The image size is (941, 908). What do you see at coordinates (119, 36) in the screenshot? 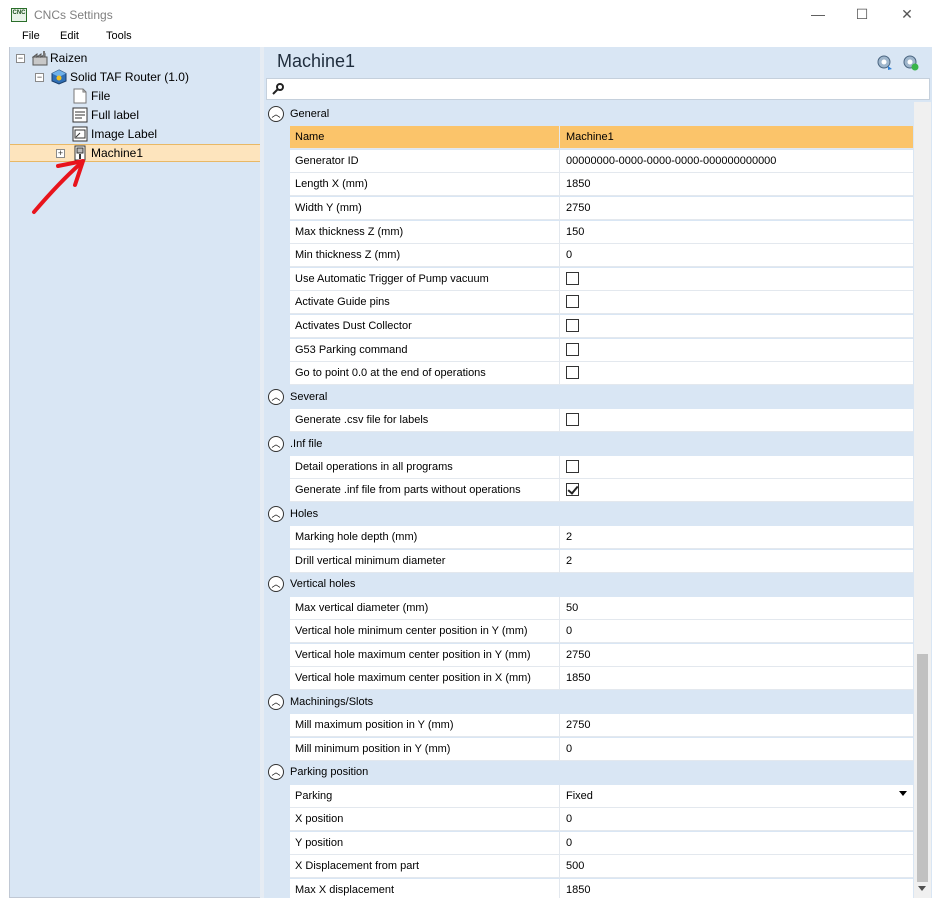
I see `menu-tools: Tools` at bounding box center [119, 36].